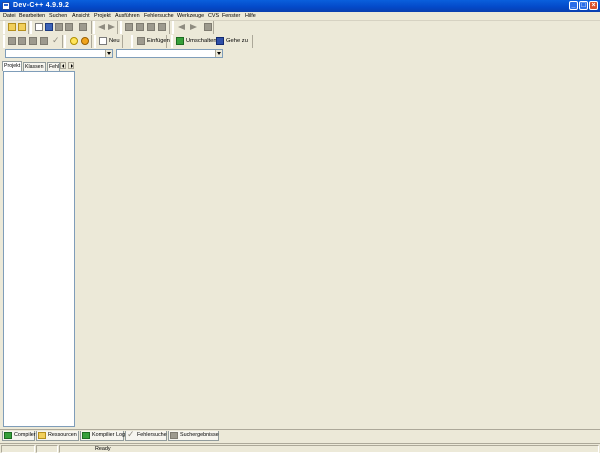  Describe the element at coordinates (300, 6) in the screenshot. I see `title-bar: Dev-C++ 4.9.9.2 _ □ ×` at that location.